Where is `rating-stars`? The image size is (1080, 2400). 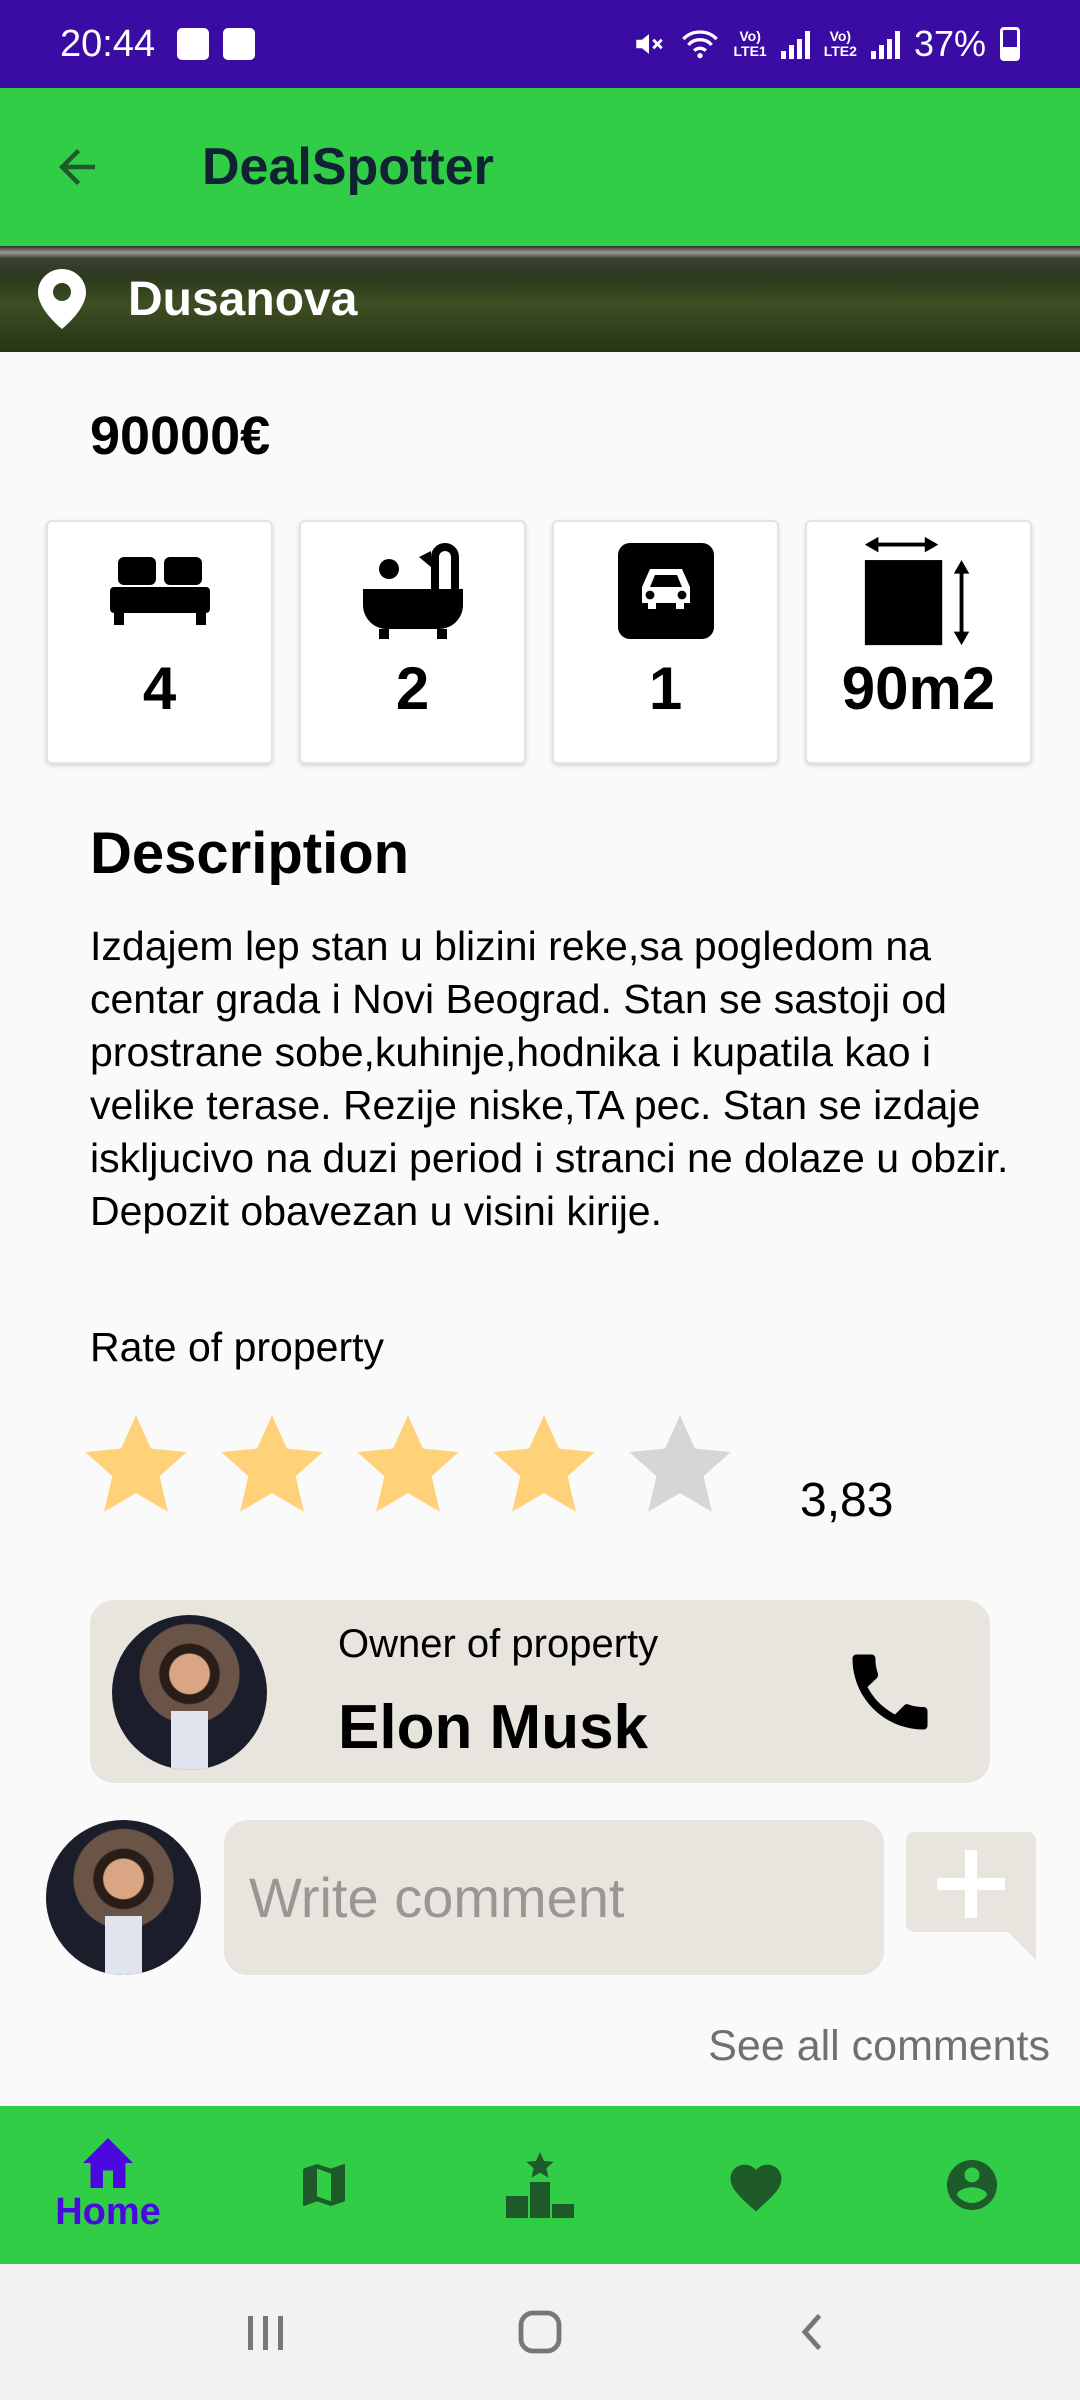
rating-stars is located at coordinates (408, 1466).